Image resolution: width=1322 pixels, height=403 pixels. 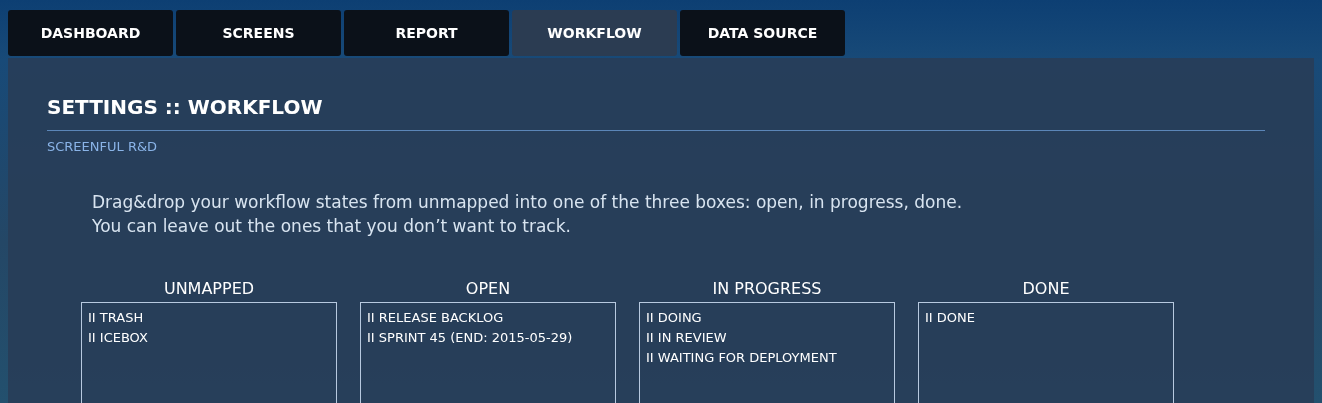 What do you see at coordinates (656, 111) in the screenshot?
I see `page-title: SETTINGS :: WORKFLOW` at bounding box center [656, 111].